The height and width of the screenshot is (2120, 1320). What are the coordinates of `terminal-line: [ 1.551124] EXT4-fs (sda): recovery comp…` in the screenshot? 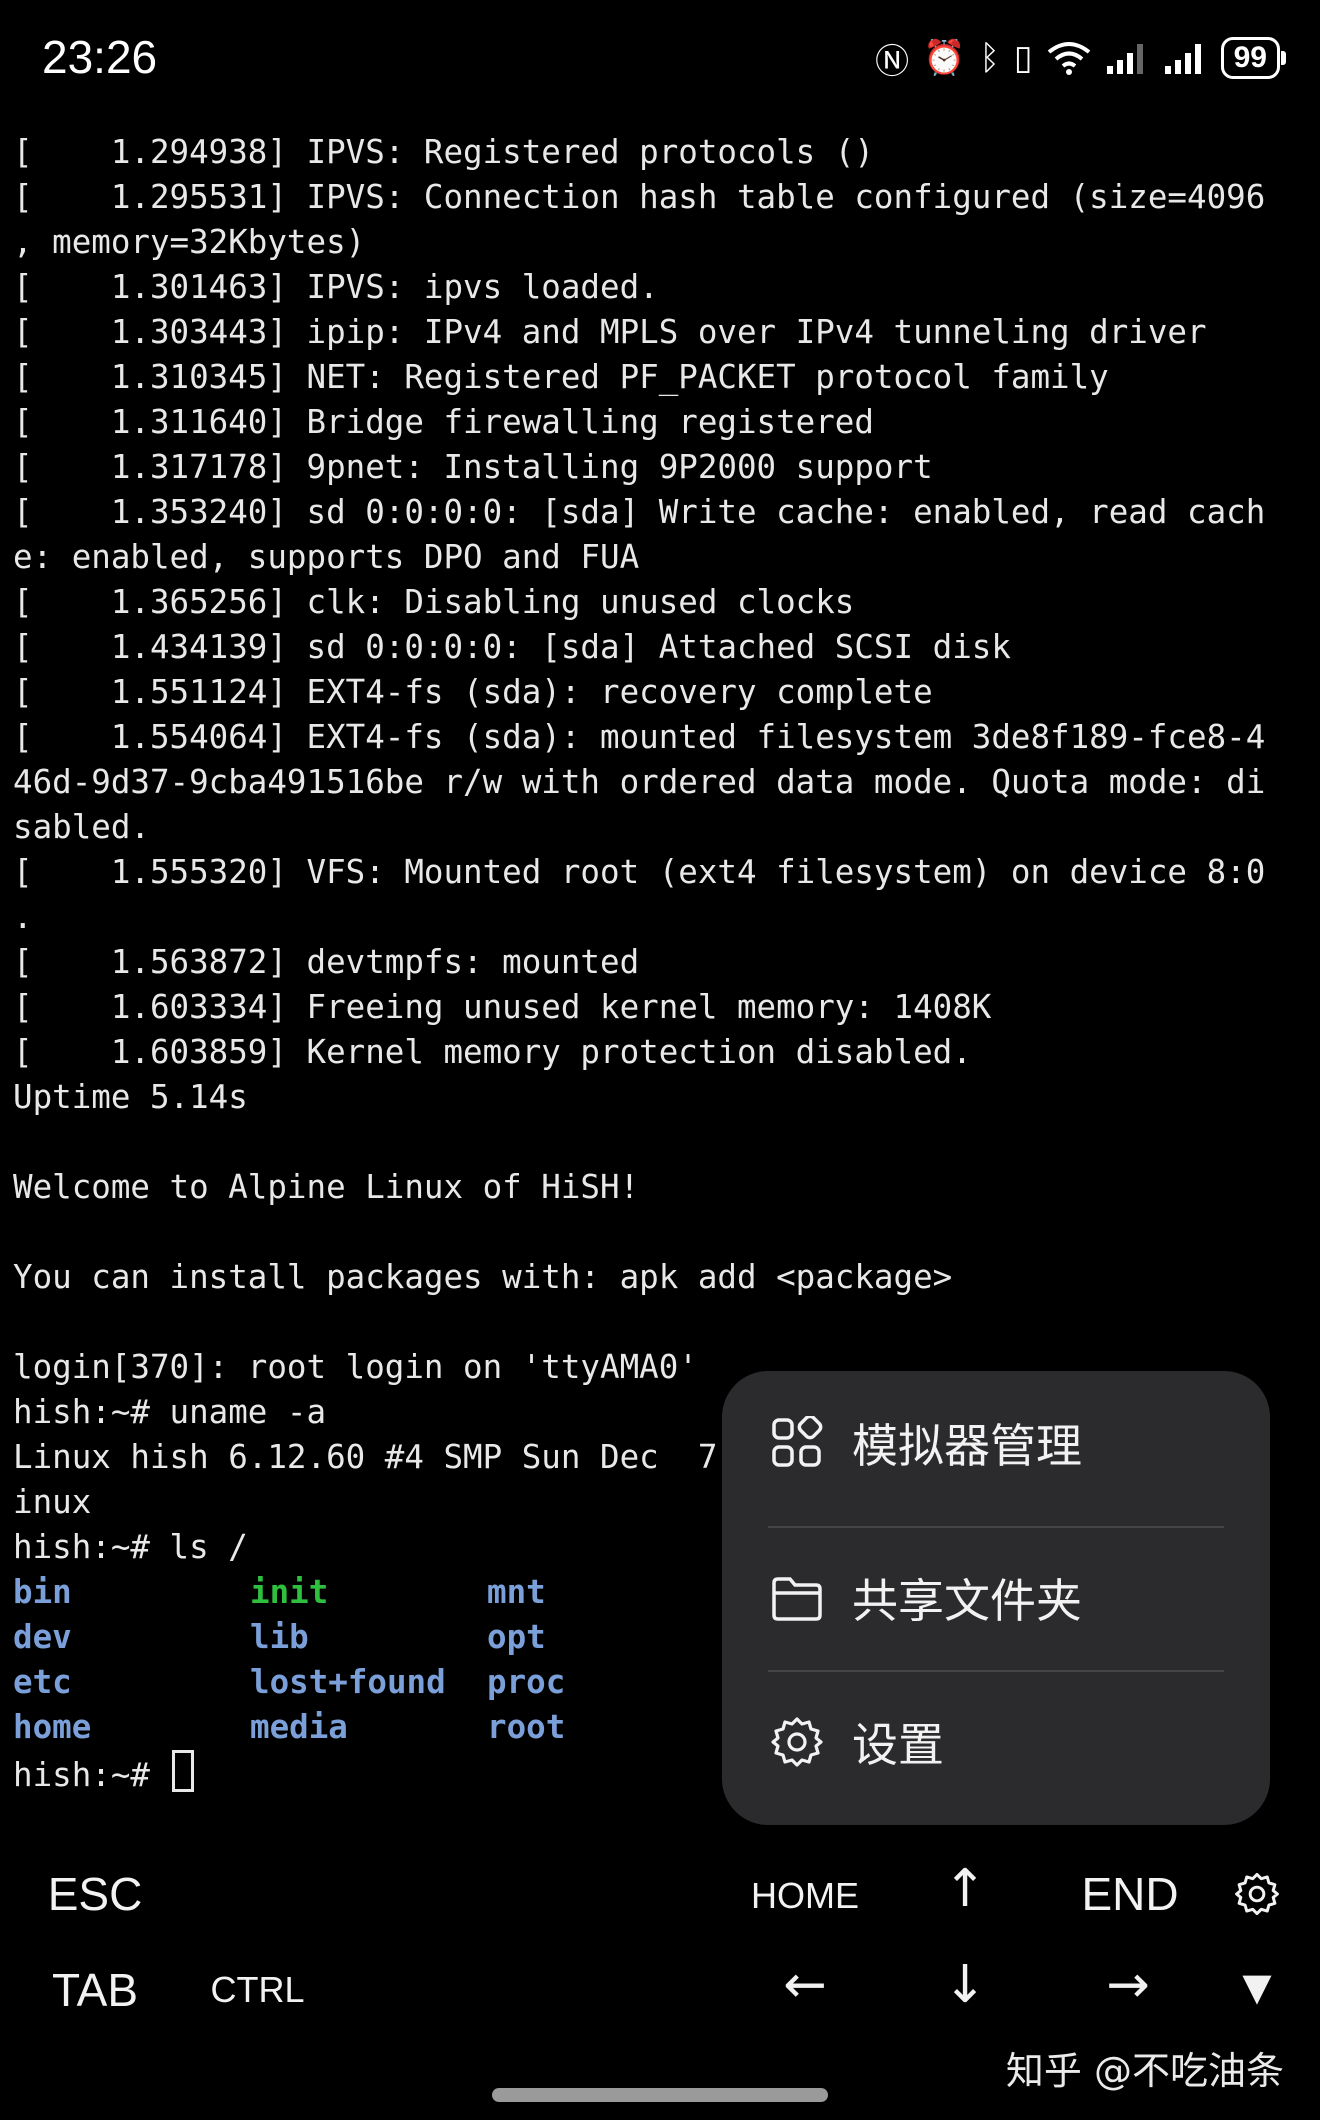 It's located at (473, 692).